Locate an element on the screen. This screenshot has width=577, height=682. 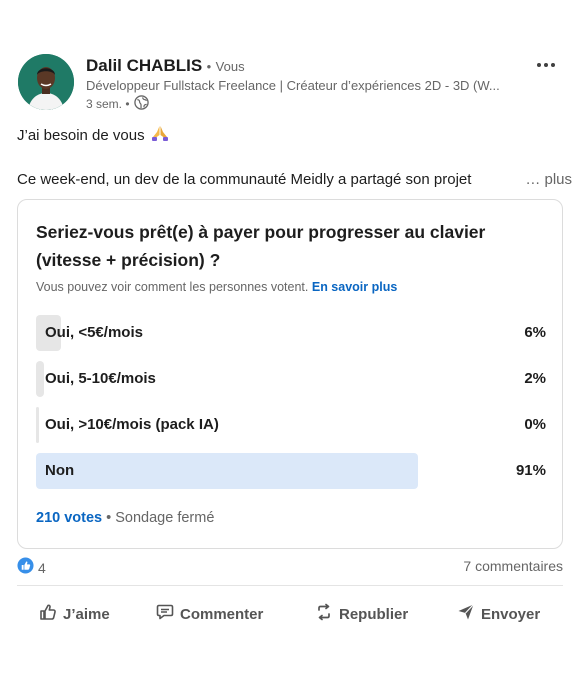
like-button: J’aime is located at coordinates (74, 614).